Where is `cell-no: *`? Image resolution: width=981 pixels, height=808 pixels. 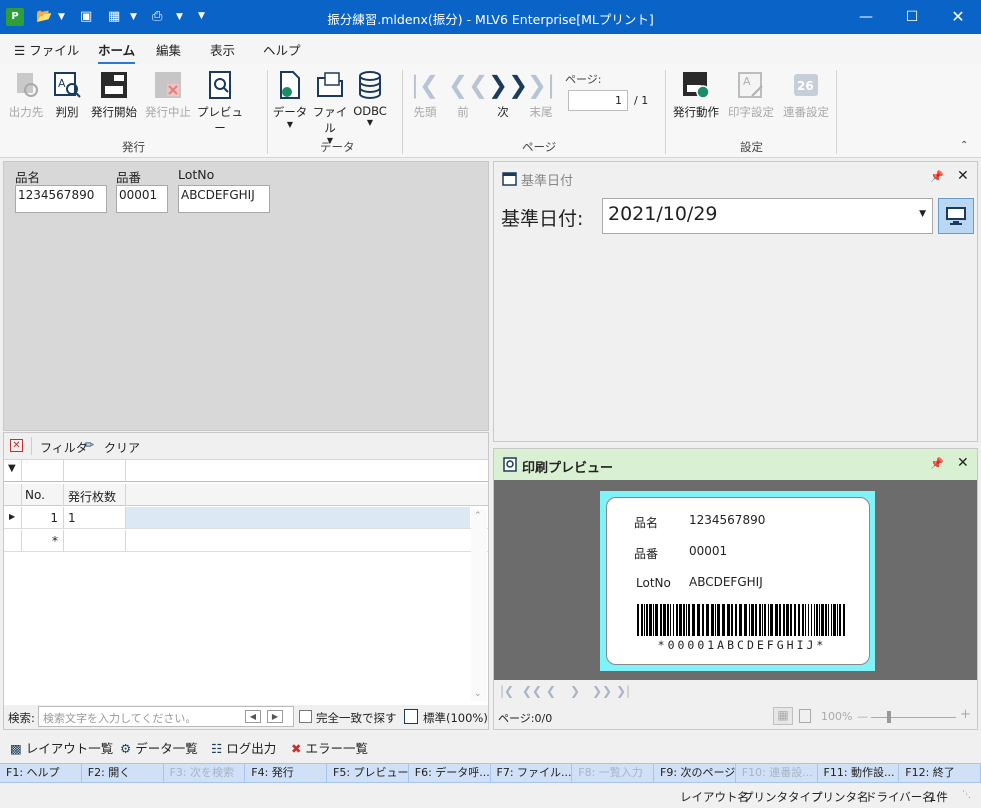
cell-no: * is located at coordinates (40, 541).